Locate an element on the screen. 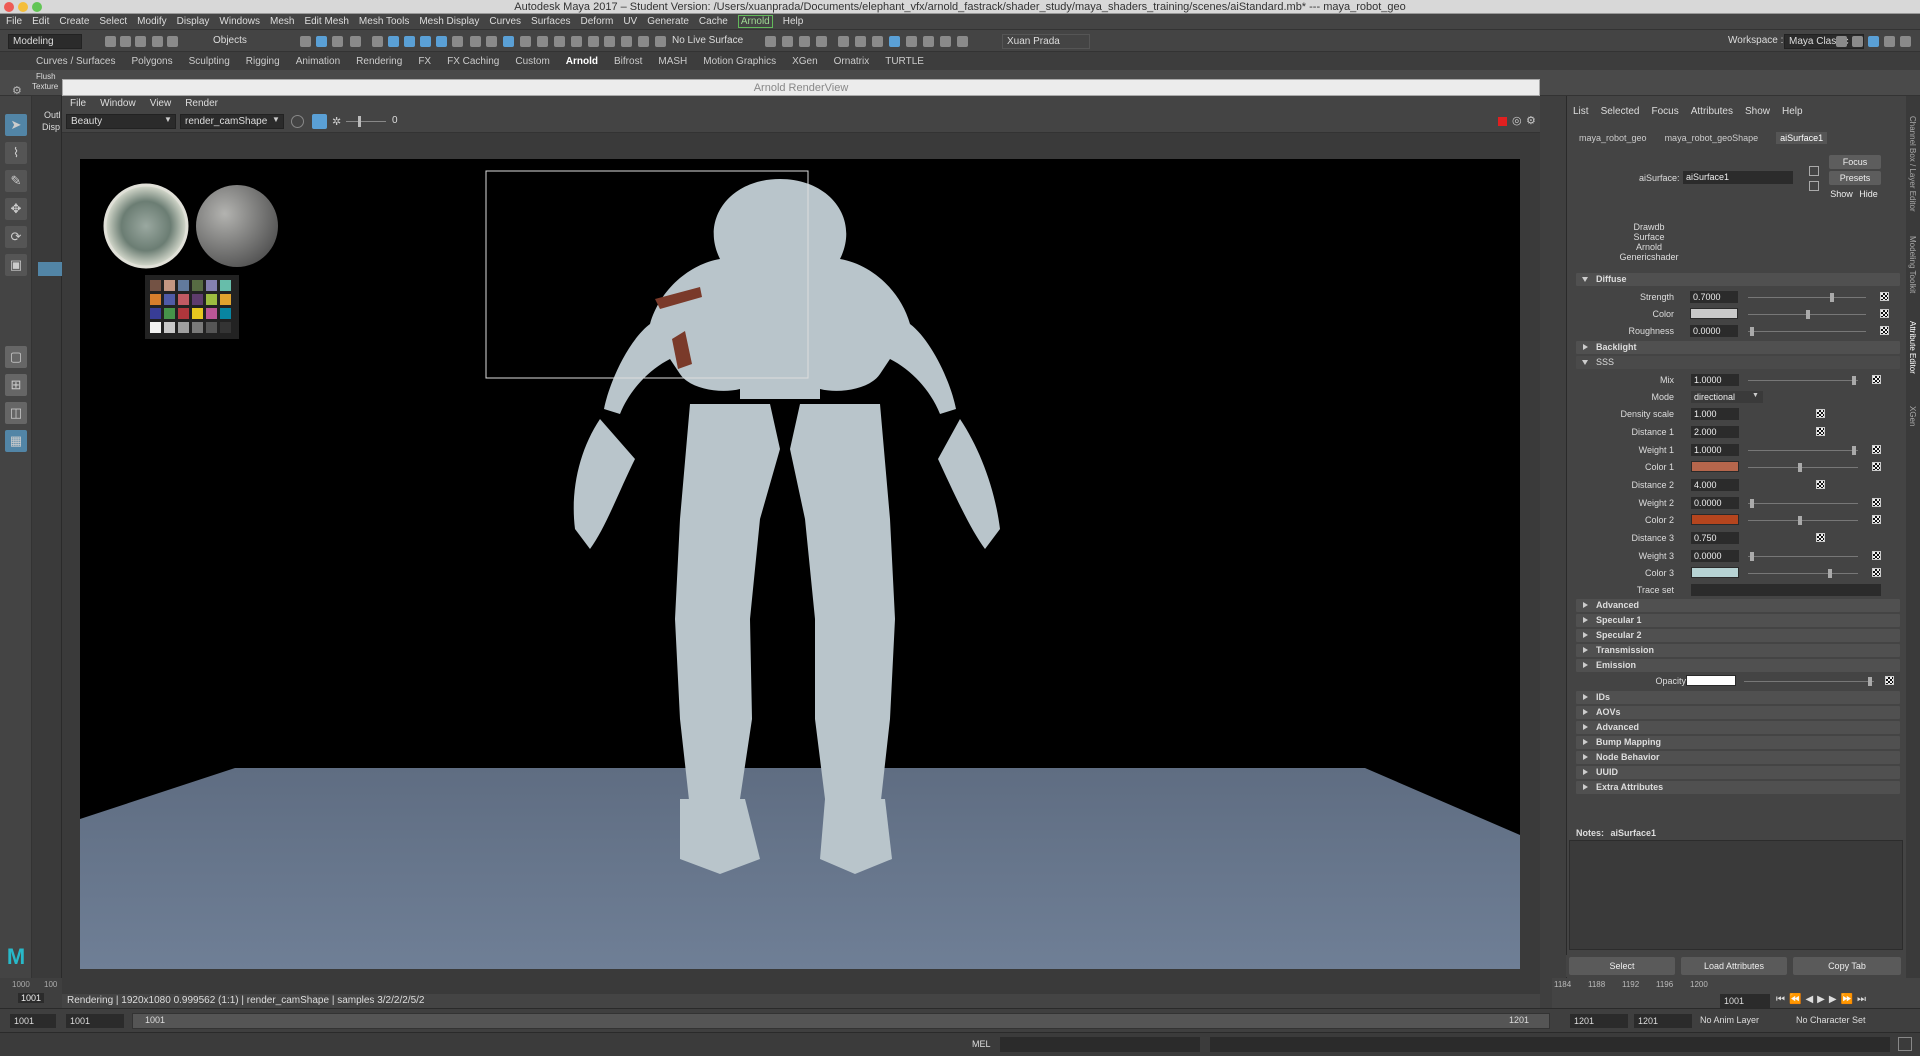 Image resolution: width=1920 pixels, height=1056 pixels. shelf-texture-label: Texture is located at coordinates (45, 86).